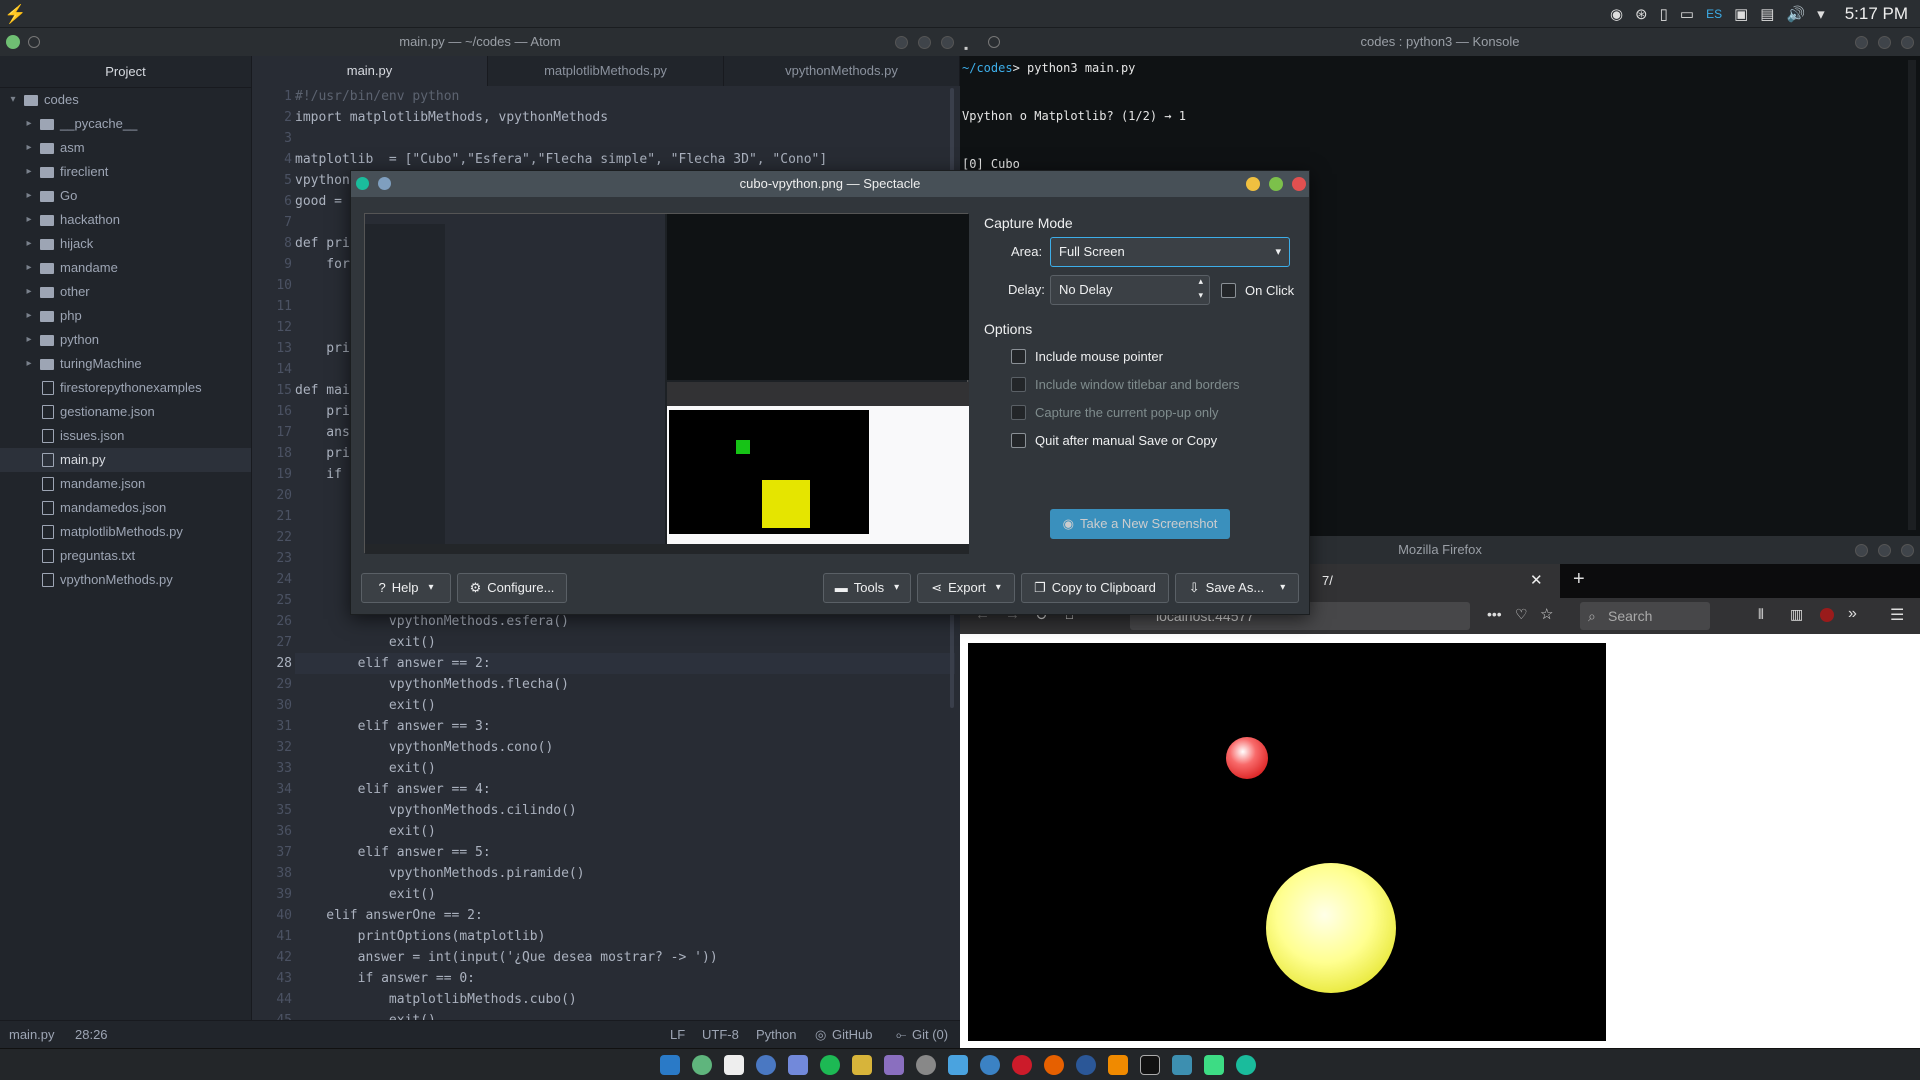 This screenshot has width=1920, height=1080. I want to click on status-grammar: Python, so click(776, 1034).